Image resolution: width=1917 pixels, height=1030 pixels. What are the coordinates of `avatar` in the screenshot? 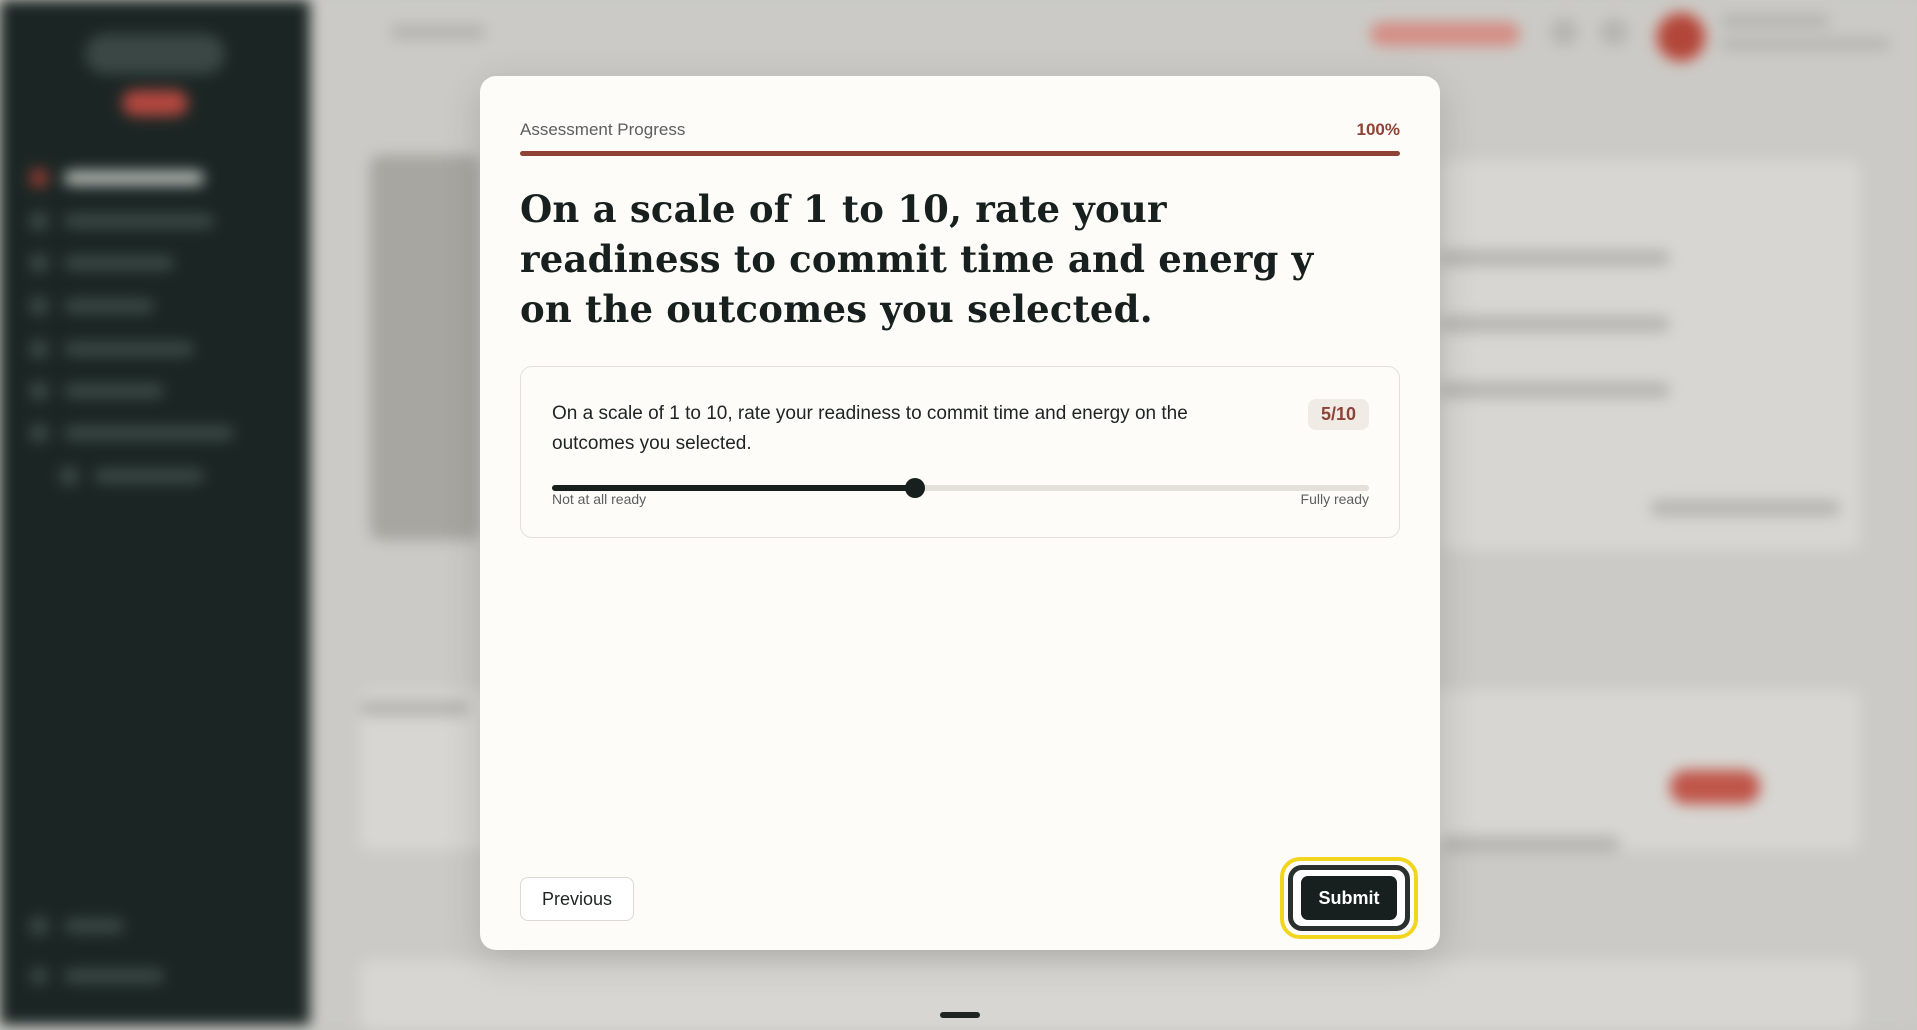 It's located at (1681, 37).